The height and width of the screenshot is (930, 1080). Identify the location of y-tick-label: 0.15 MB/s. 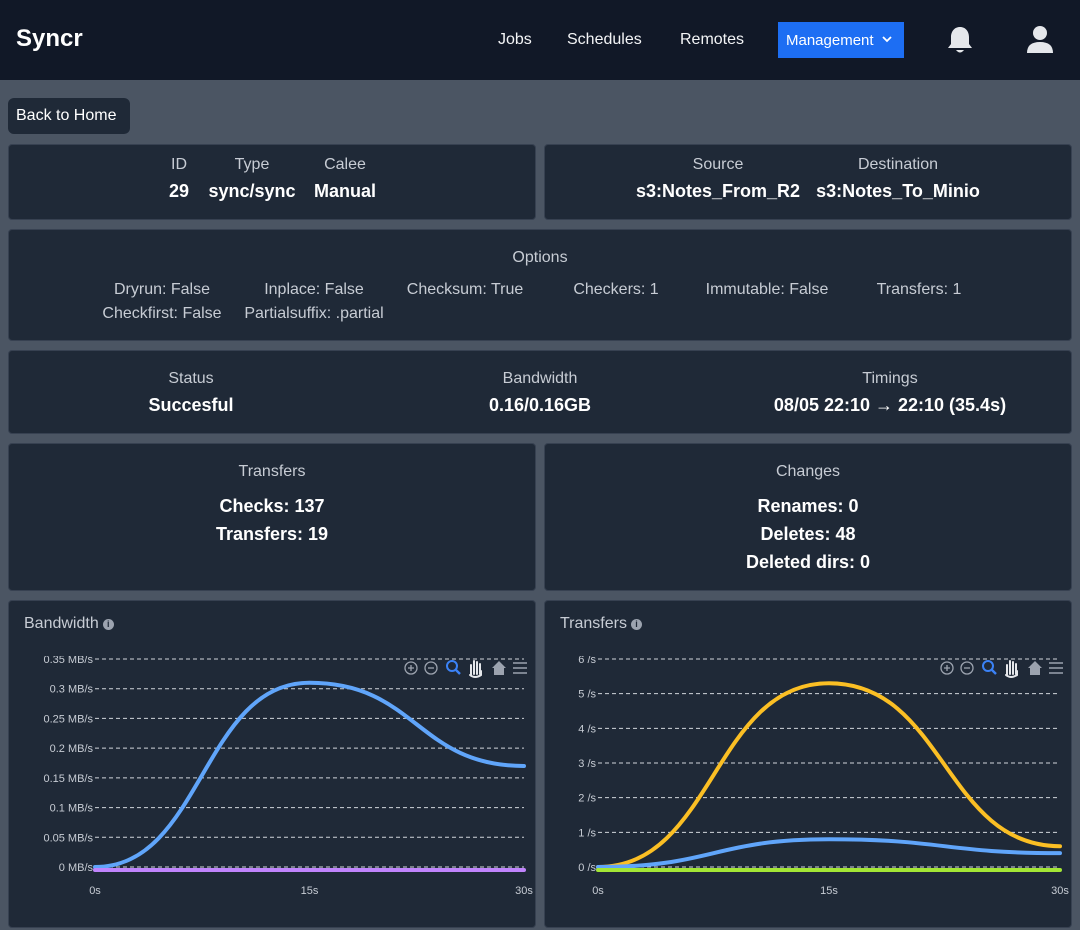
(68, 779).